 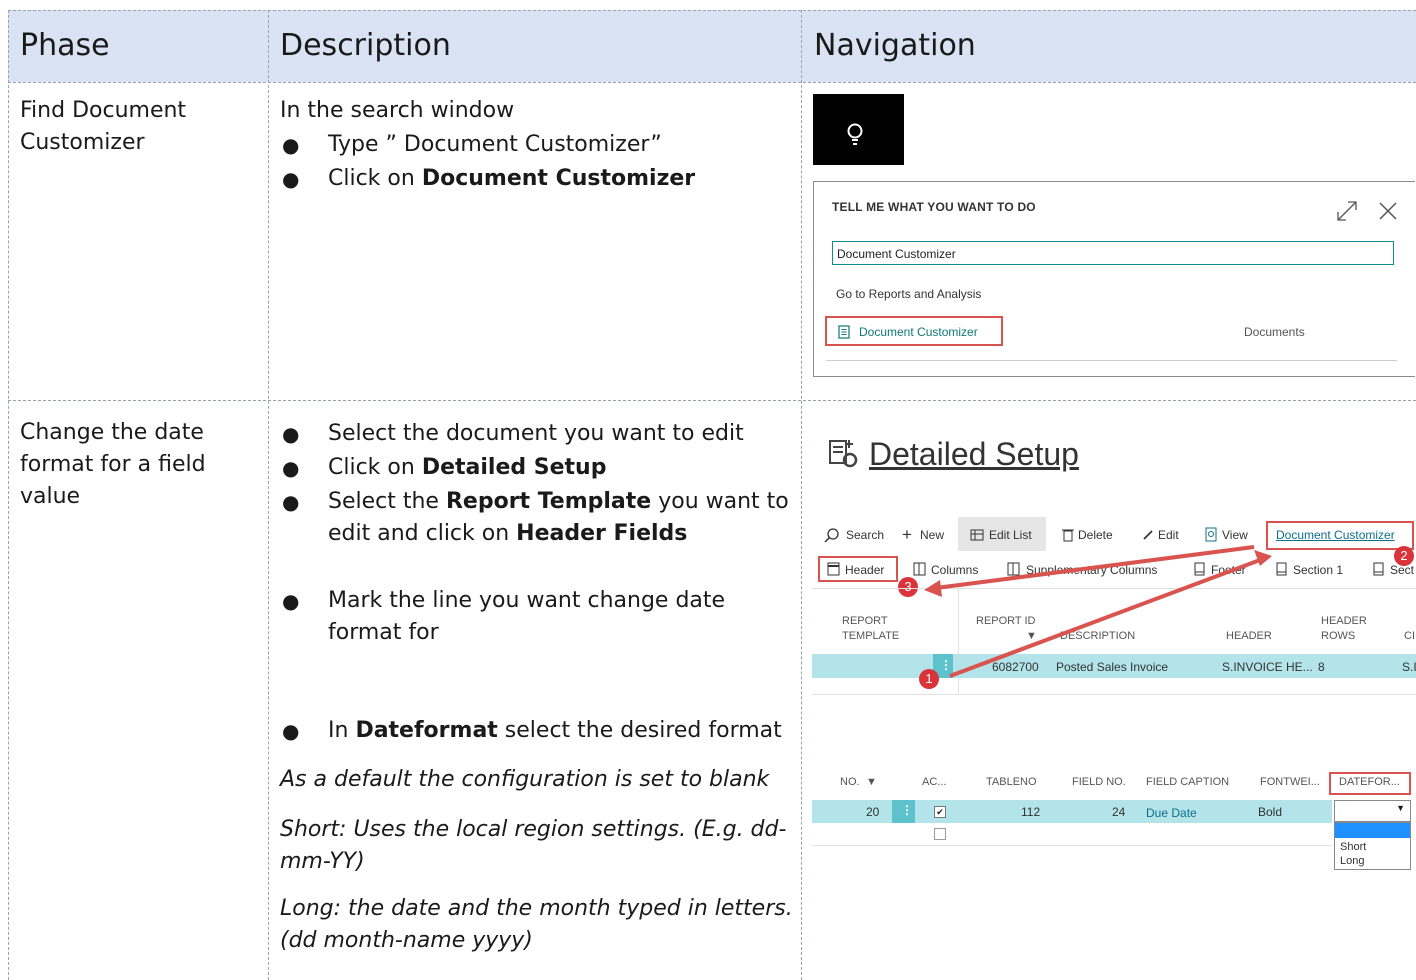 I want to click on list-item-continuation: edit and click on Header Fields, so click(x=508, y=533).